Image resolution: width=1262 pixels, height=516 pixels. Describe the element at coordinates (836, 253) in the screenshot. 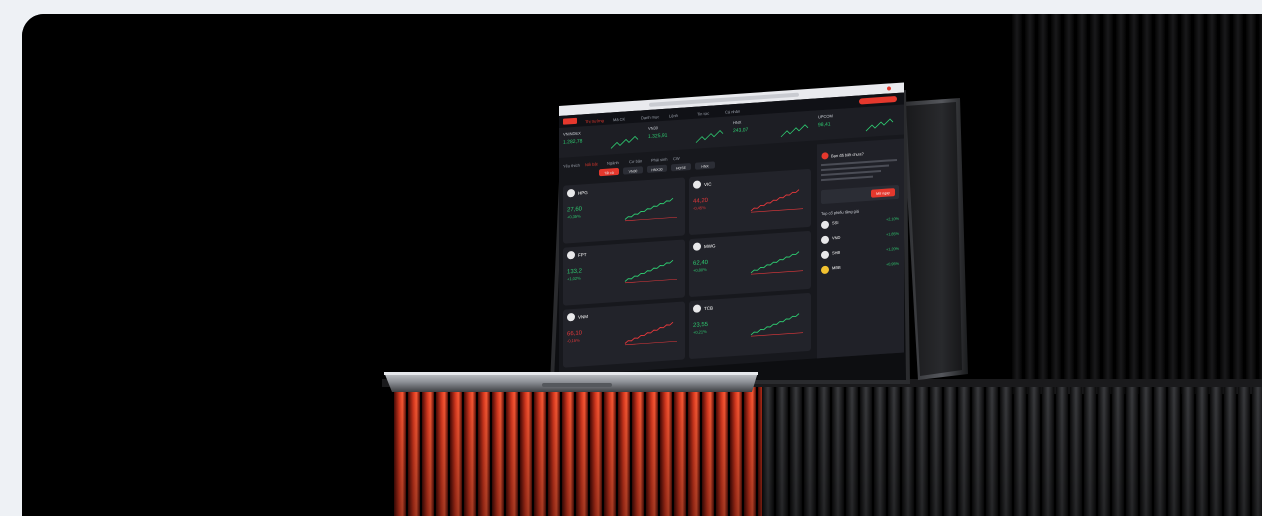

I see `side-list-code: SHB` at that location.